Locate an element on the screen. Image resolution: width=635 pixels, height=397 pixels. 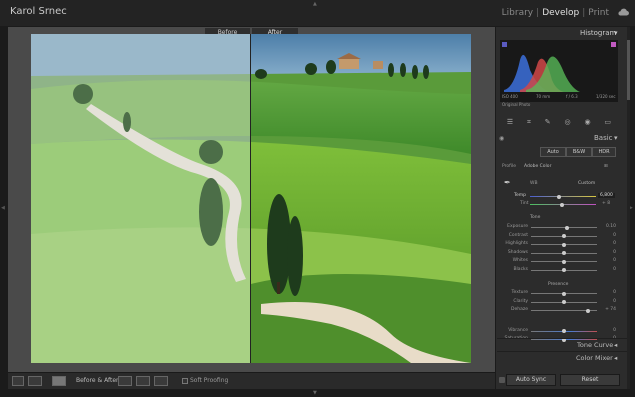
loupe-view-button is located at coordinates (18, 381).